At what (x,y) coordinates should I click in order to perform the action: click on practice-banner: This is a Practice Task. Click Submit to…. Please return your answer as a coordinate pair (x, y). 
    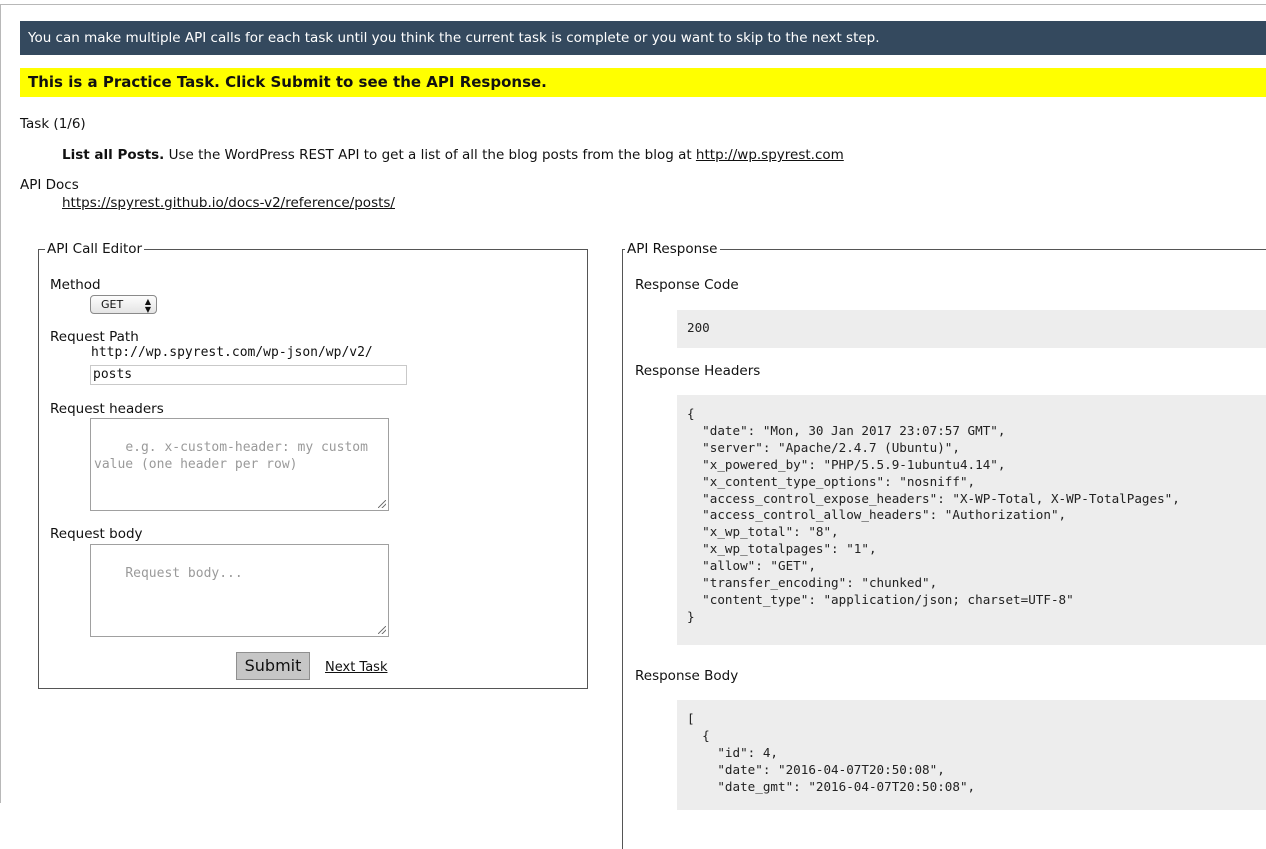
    Looking at the image, I should click on (643, 82).